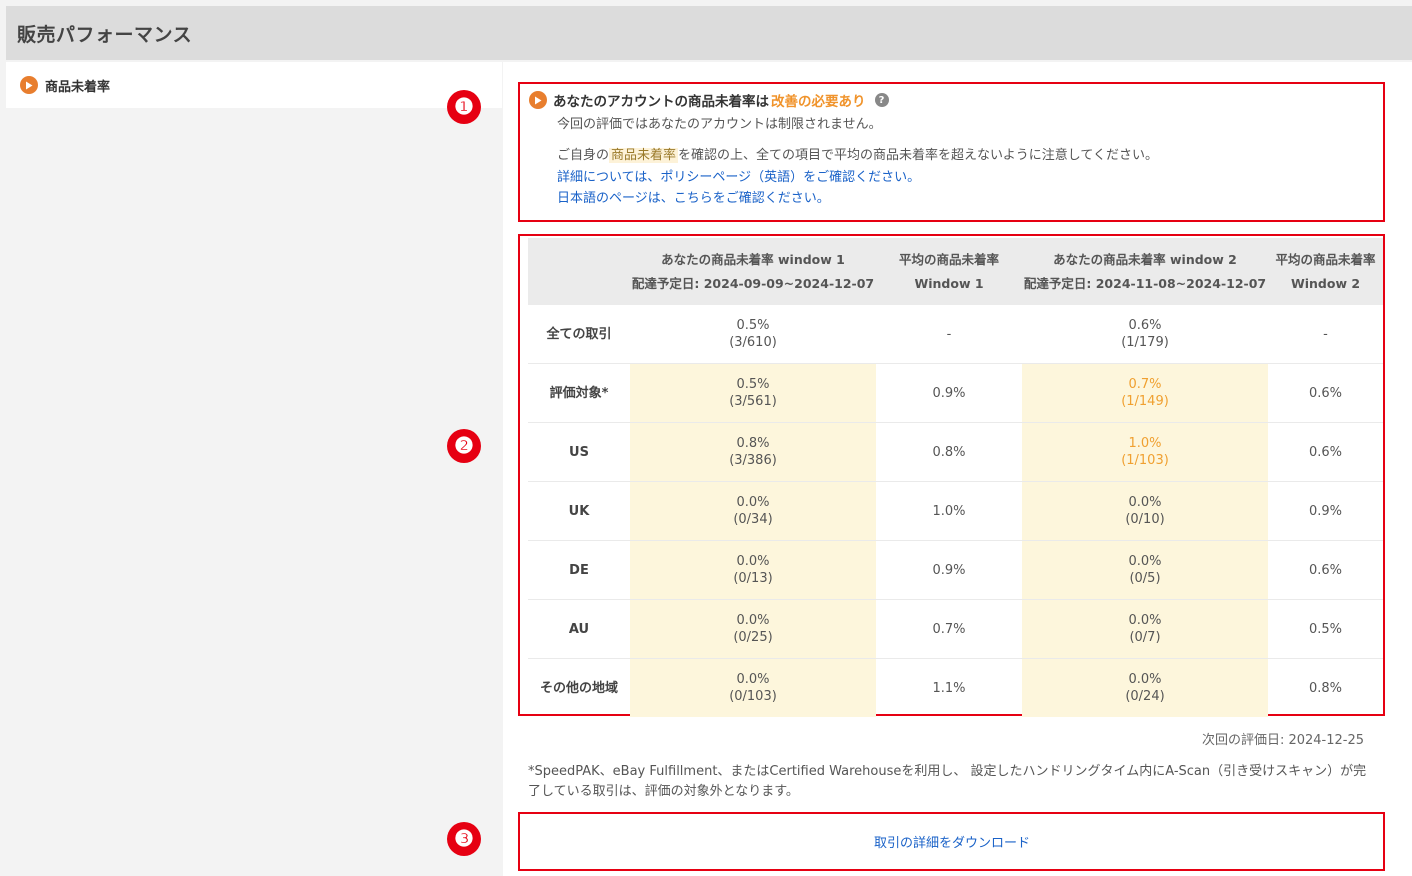  I want to click on window1-average-cell: -, so click(949, 334).